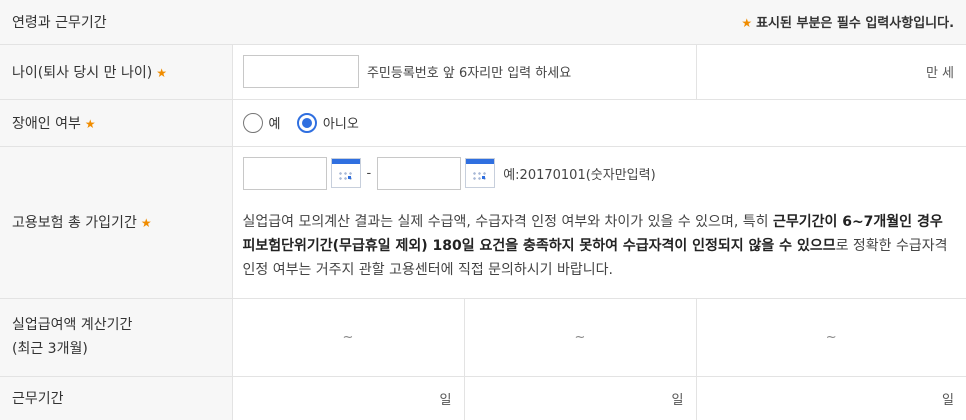  I want to click on calc-period-range-3: ~, so click(830, 337).